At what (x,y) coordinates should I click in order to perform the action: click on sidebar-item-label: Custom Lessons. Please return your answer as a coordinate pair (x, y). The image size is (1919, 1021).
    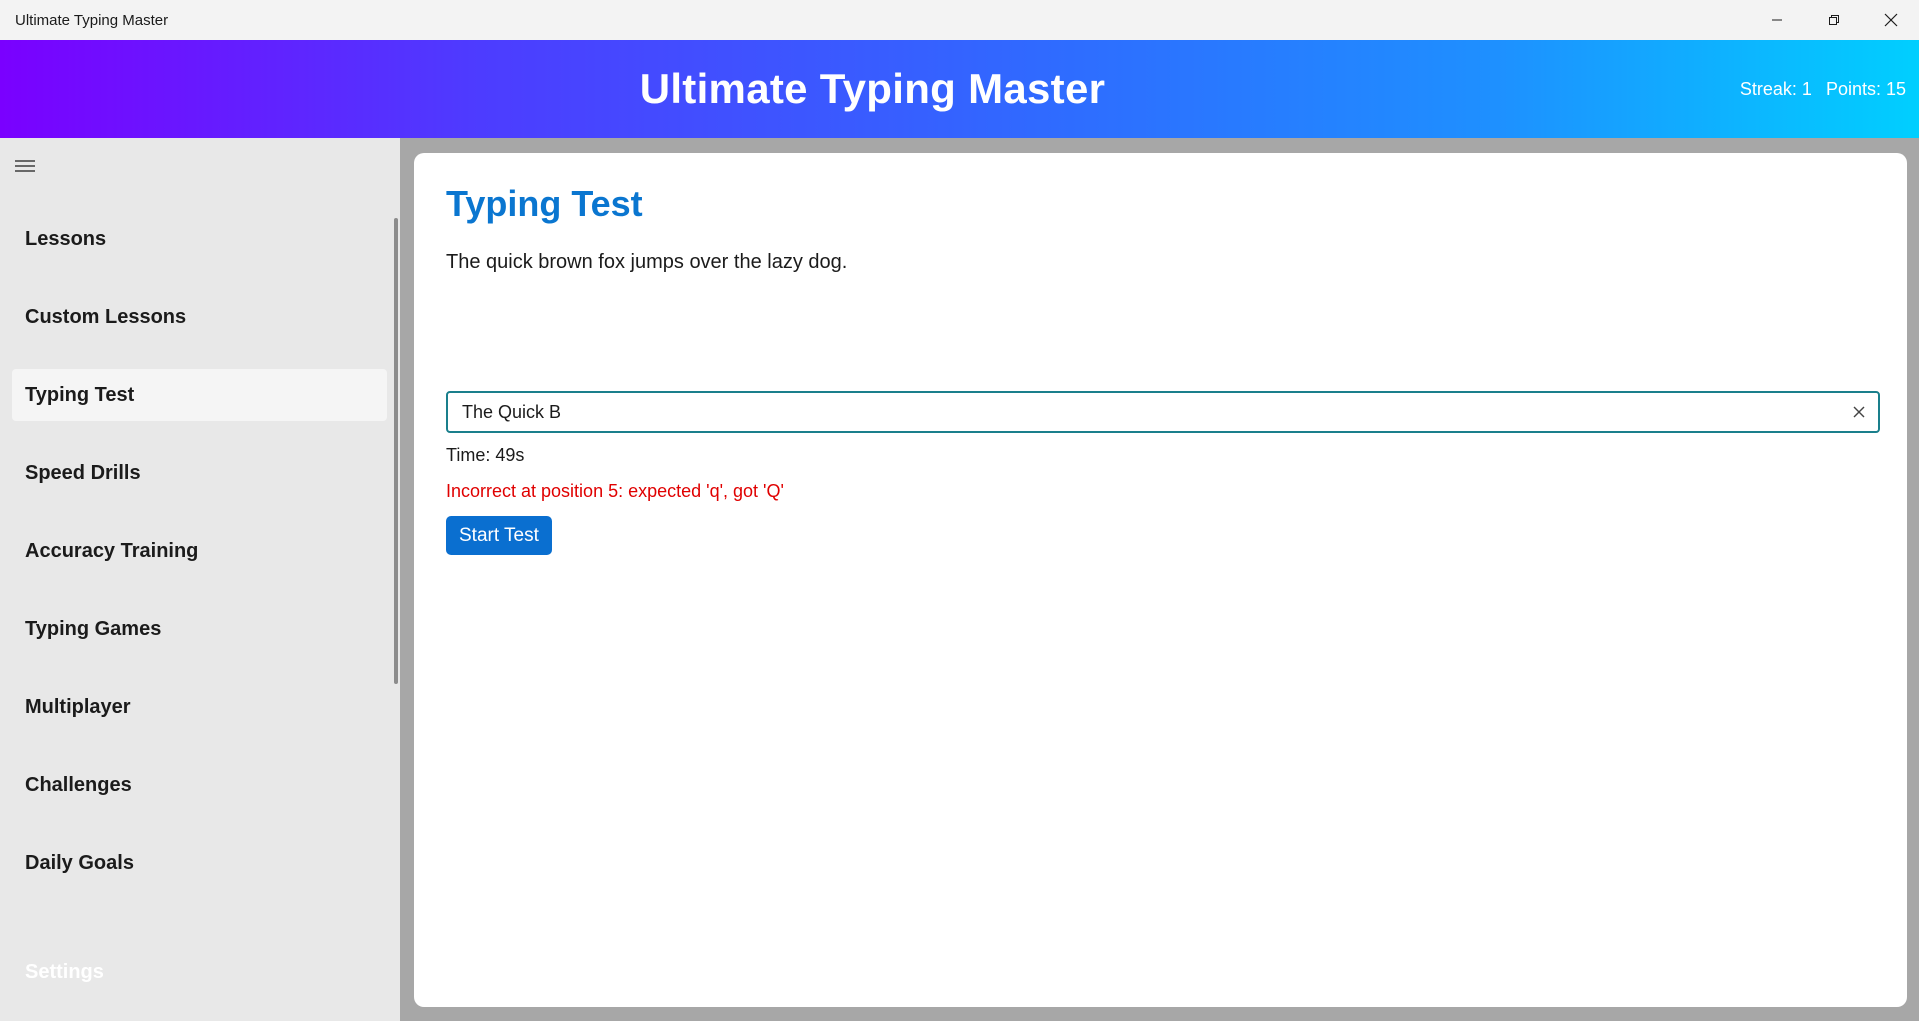
    Looking at the image, I should click on (106, 316).